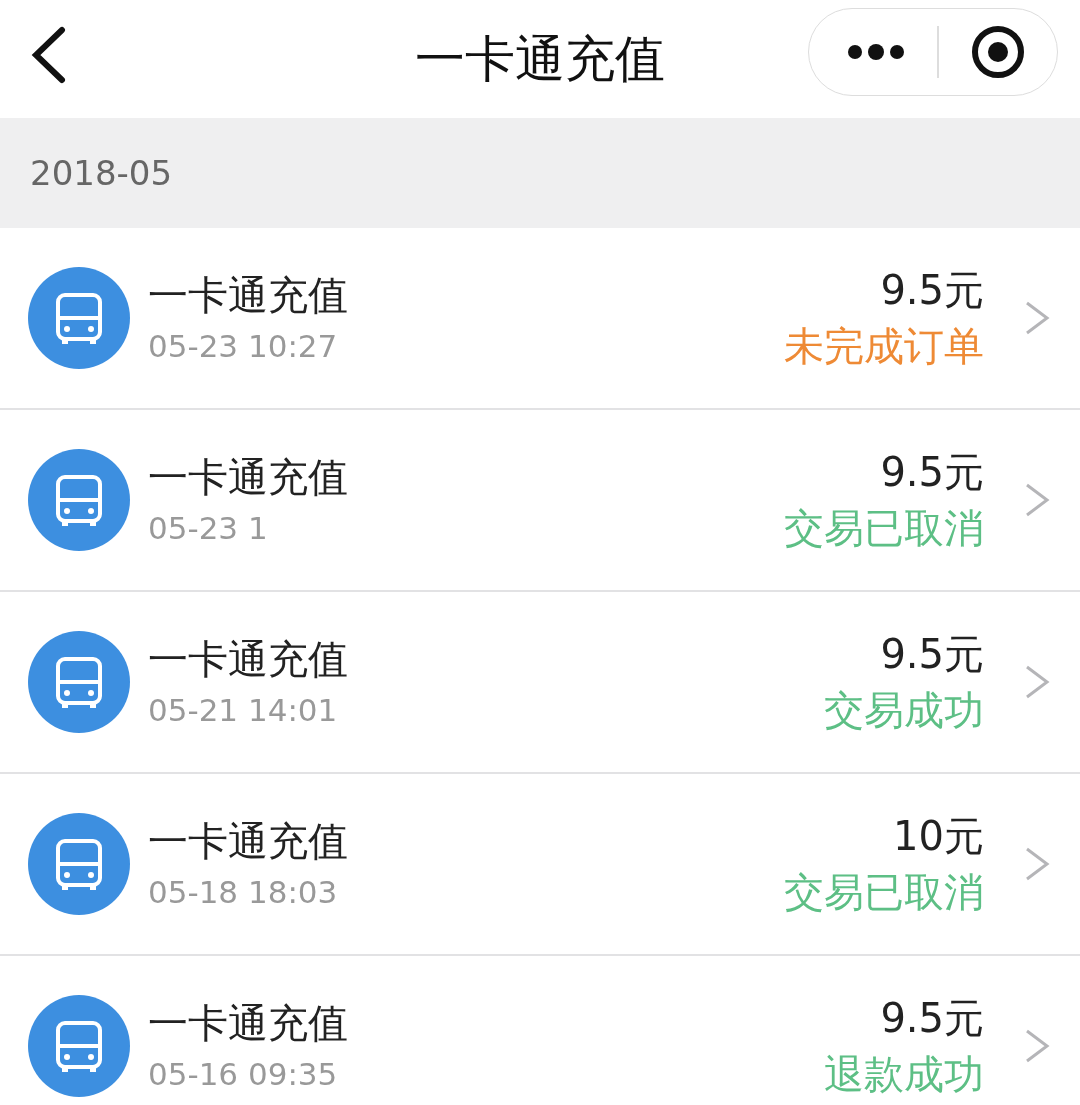  I want to click on record-time: 05-21 14:01, so click(243, 710).